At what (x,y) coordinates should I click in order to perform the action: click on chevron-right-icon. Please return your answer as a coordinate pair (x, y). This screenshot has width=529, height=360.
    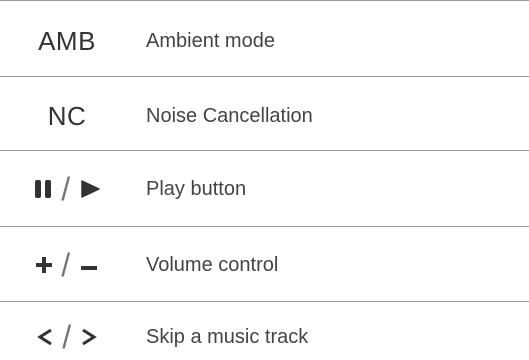
    Looking at the image, I should click on (89, 337).